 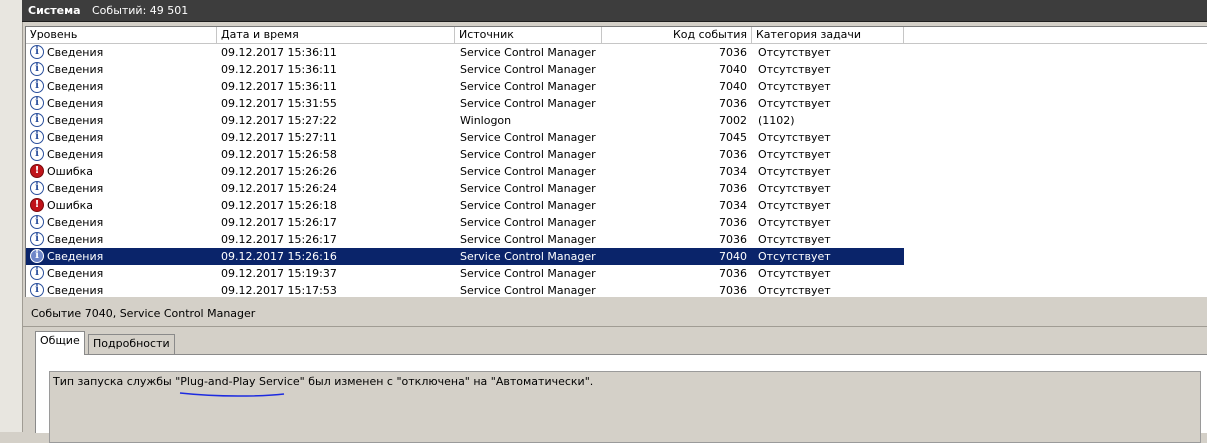 I want to click on tab-details: Подробности, so click(x=131, y=344).